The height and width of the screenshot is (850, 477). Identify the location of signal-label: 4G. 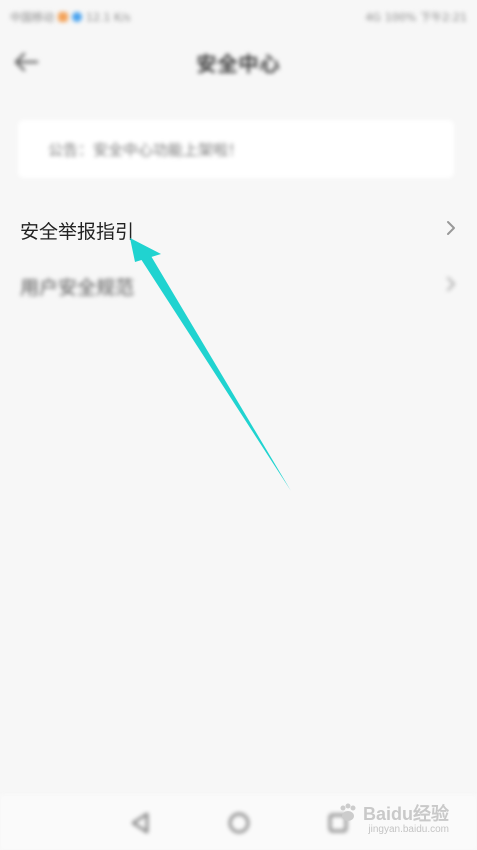
(373, 17).